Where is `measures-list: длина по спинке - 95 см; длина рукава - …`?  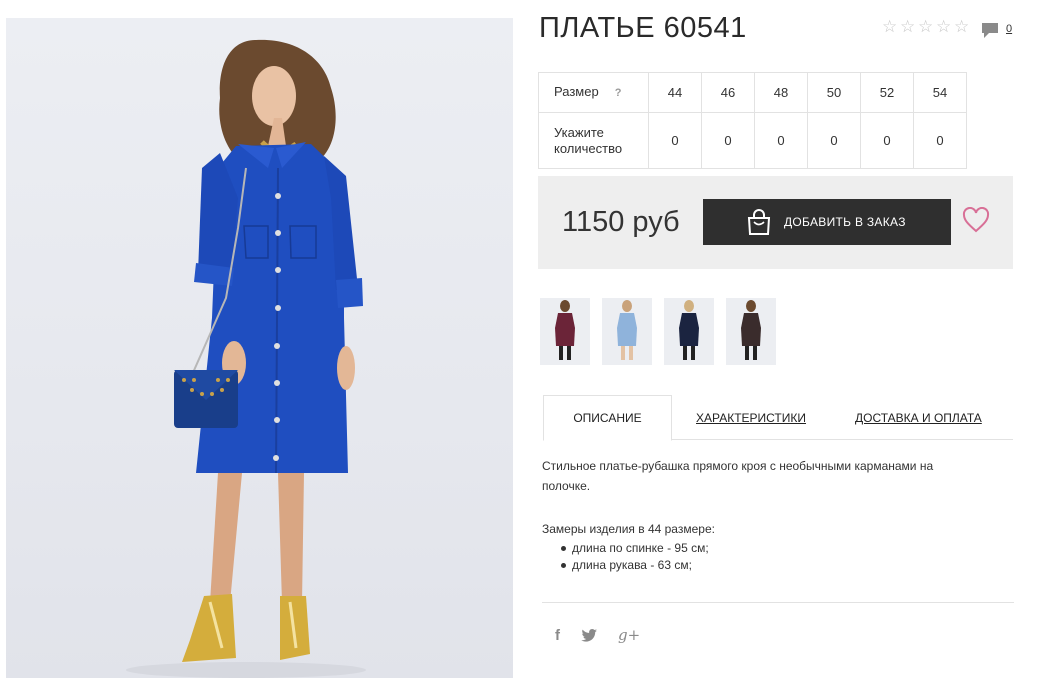 measures-list: длина по спинке - 95 см; длина рукава - … is located at coordinates (628, 557).